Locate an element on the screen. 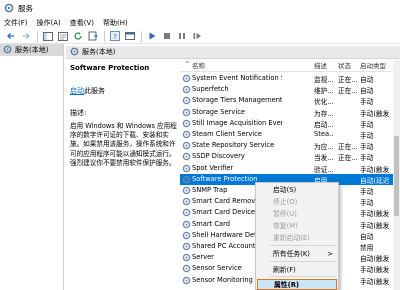 The image size is (400, 290). service-name: System Event Notification Service is located at coordinates (237, 78).